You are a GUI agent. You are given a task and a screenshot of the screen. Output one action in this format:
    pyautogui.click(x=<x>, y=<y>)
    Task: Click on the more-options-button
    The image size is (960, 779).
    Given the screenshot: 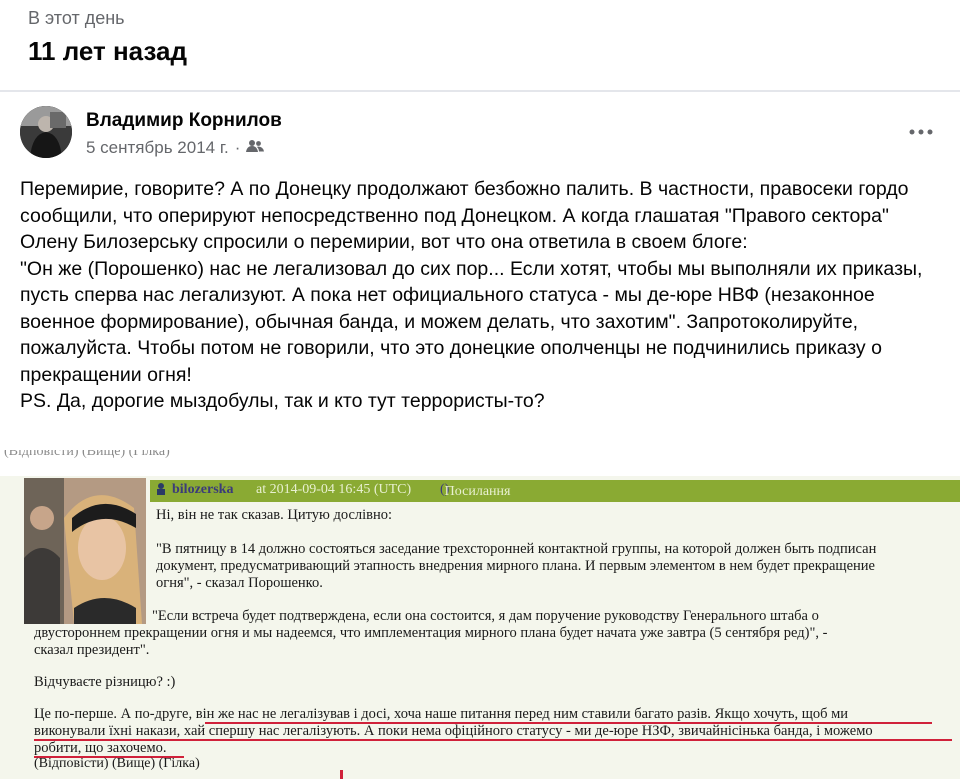 What is the action you would take?
    pyautogui.click(x=921, y=132)
    